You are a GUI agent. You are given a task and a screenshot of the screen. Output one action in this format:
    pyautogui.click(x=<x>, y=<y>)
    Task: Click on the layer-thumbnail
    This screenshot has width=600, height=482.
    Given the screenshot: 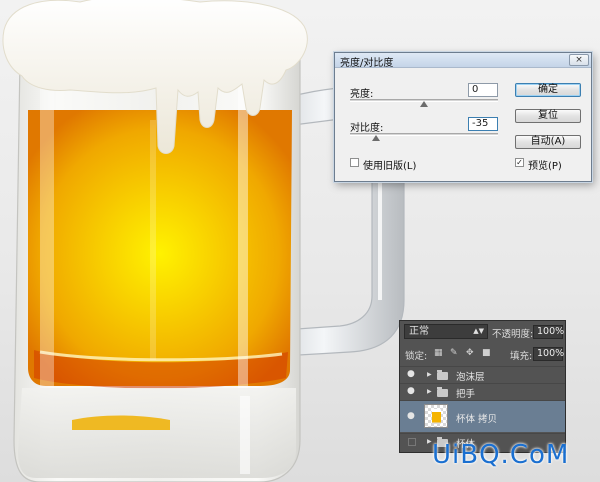 What is the action you would take?
    pyautogui.click(x=436, y=416)
    